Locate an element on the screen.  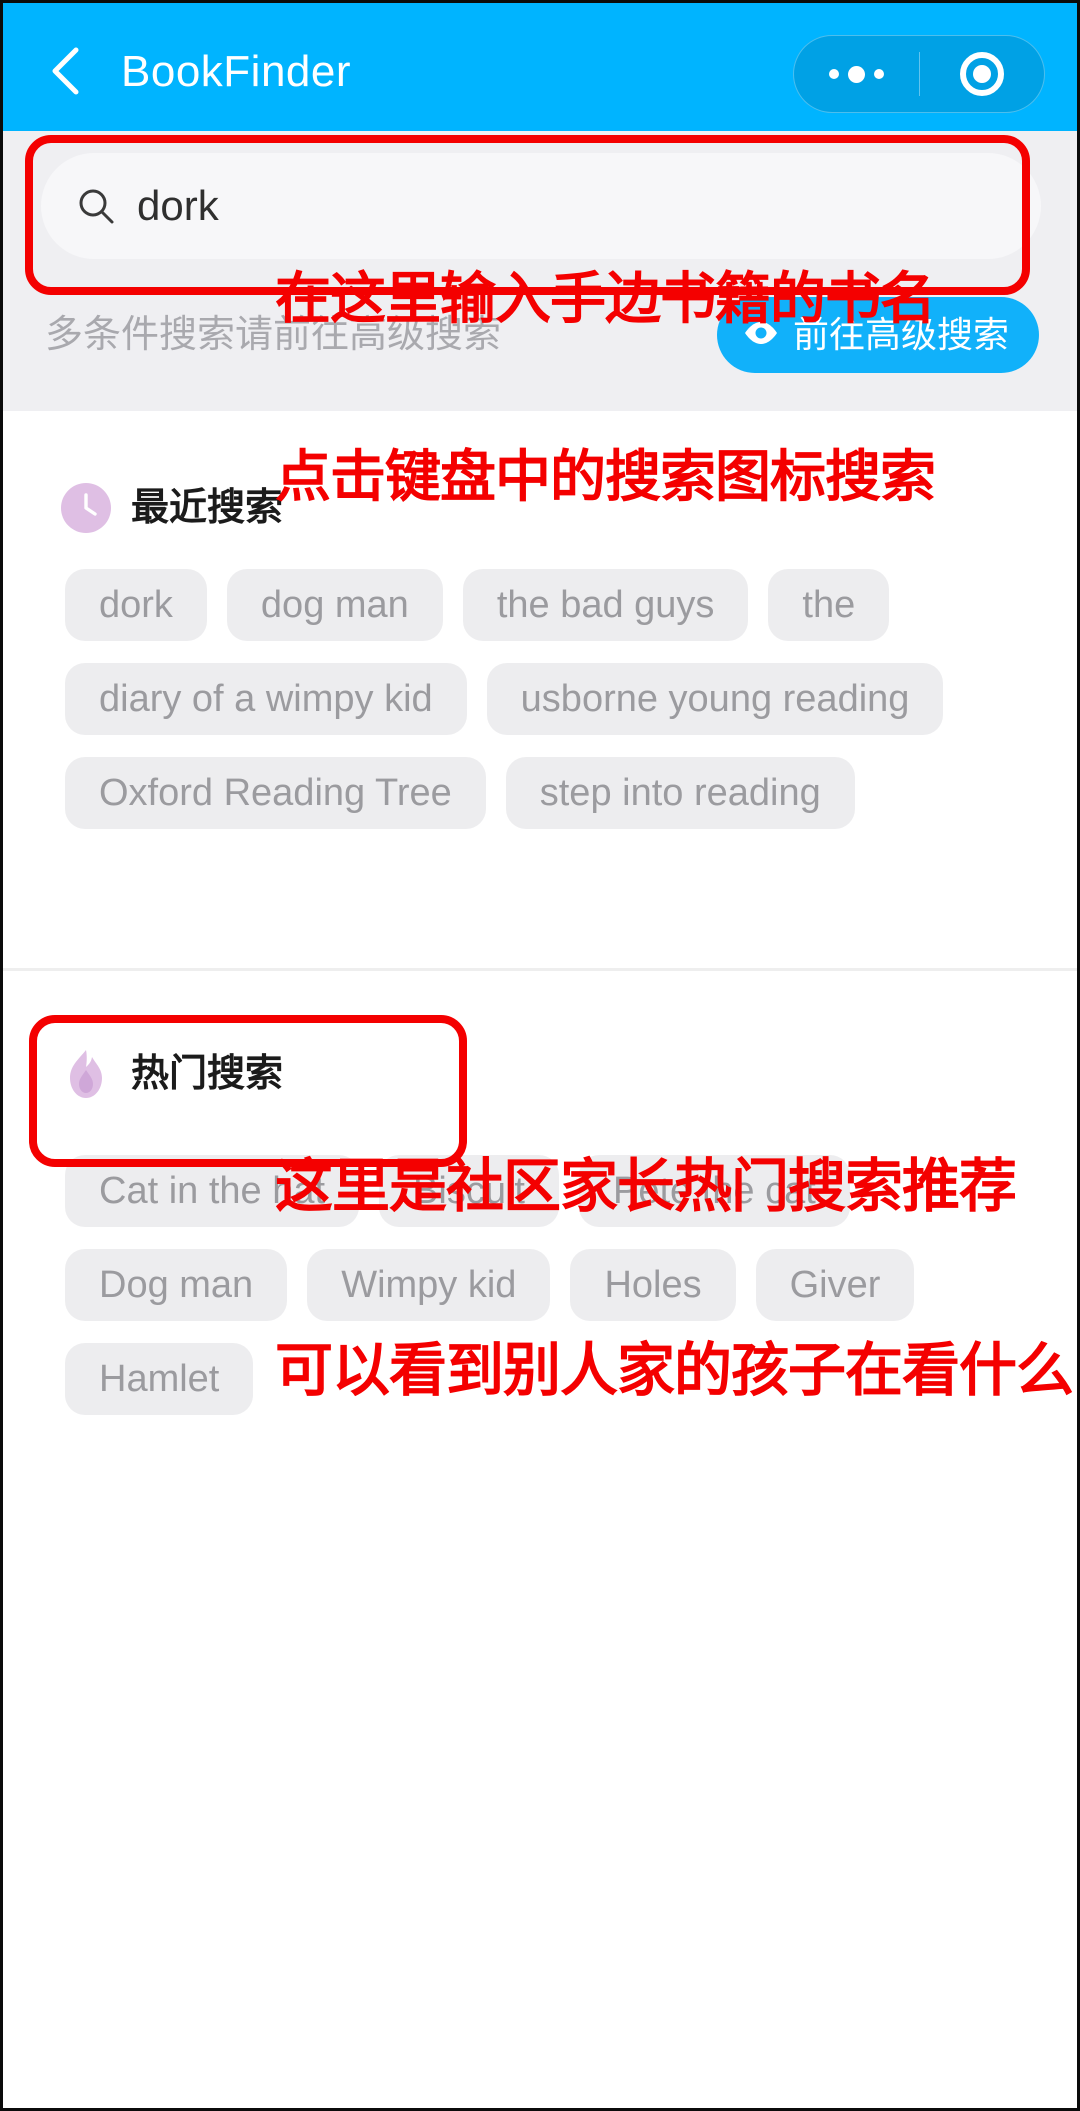
miniprogram-capsule is located at coordinates (919, 74).